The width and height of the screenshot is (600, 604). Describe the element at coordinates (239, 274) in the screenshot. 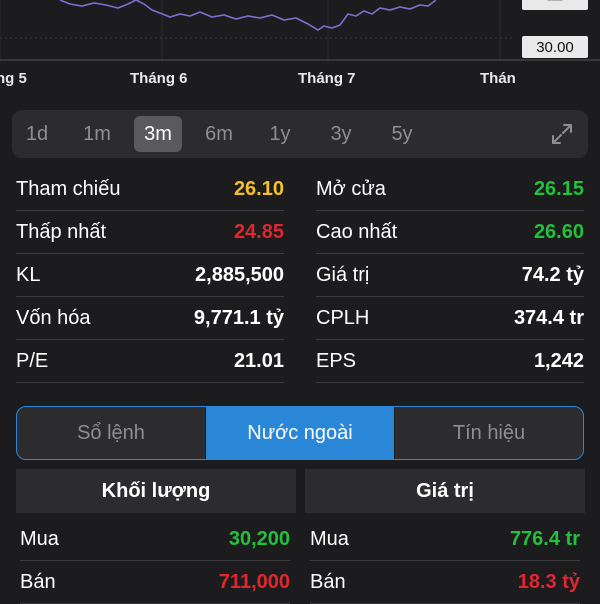

I see `stat-value: 2,885,500` at that location.